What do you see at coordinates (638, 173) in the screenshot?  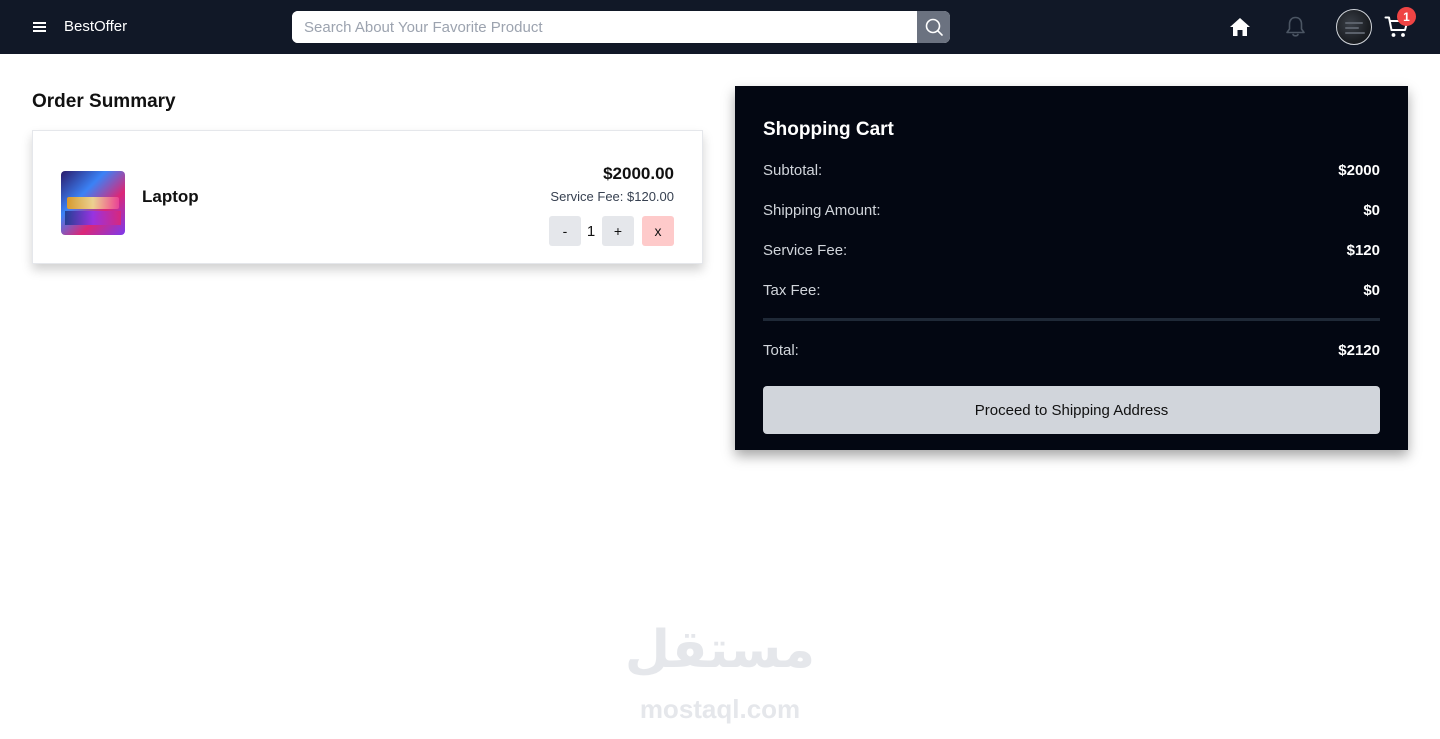 I see `product-price: $2000.00` at bounding box center [638, 173].